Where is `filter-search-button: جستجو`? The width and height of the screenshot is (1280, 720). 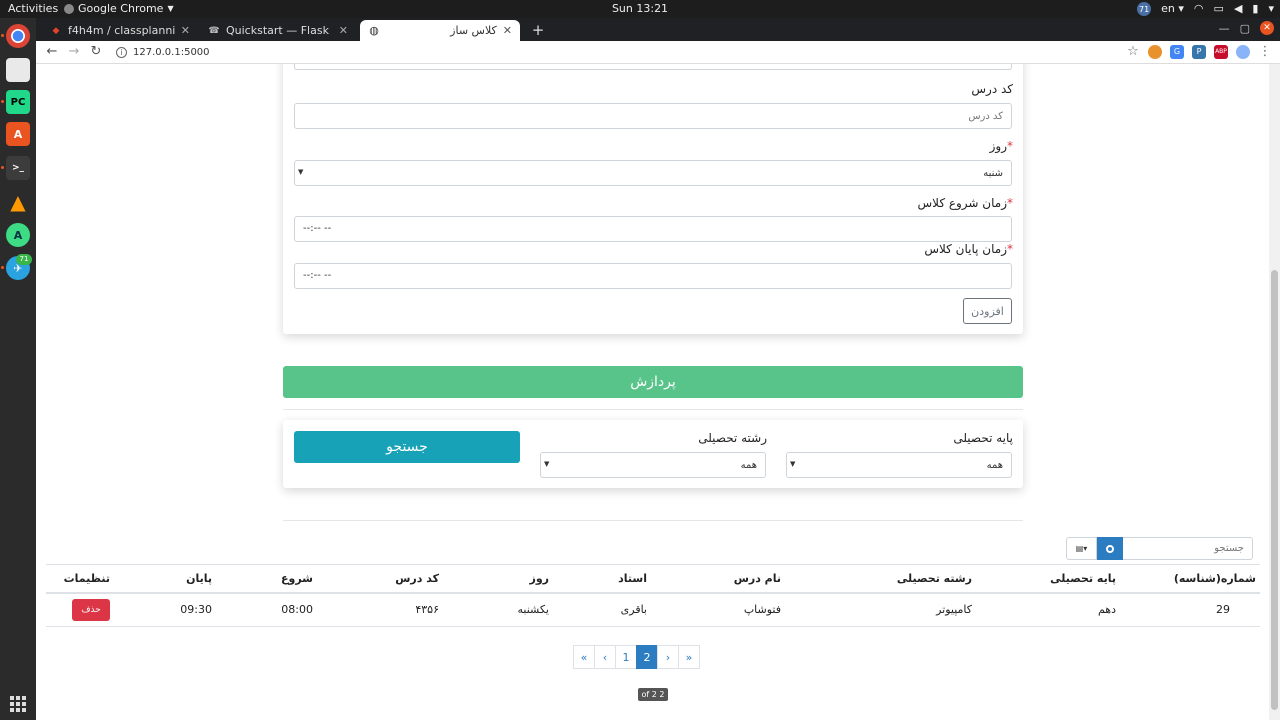
filter-search-button: جستجو is located at coordinates (407, 447).